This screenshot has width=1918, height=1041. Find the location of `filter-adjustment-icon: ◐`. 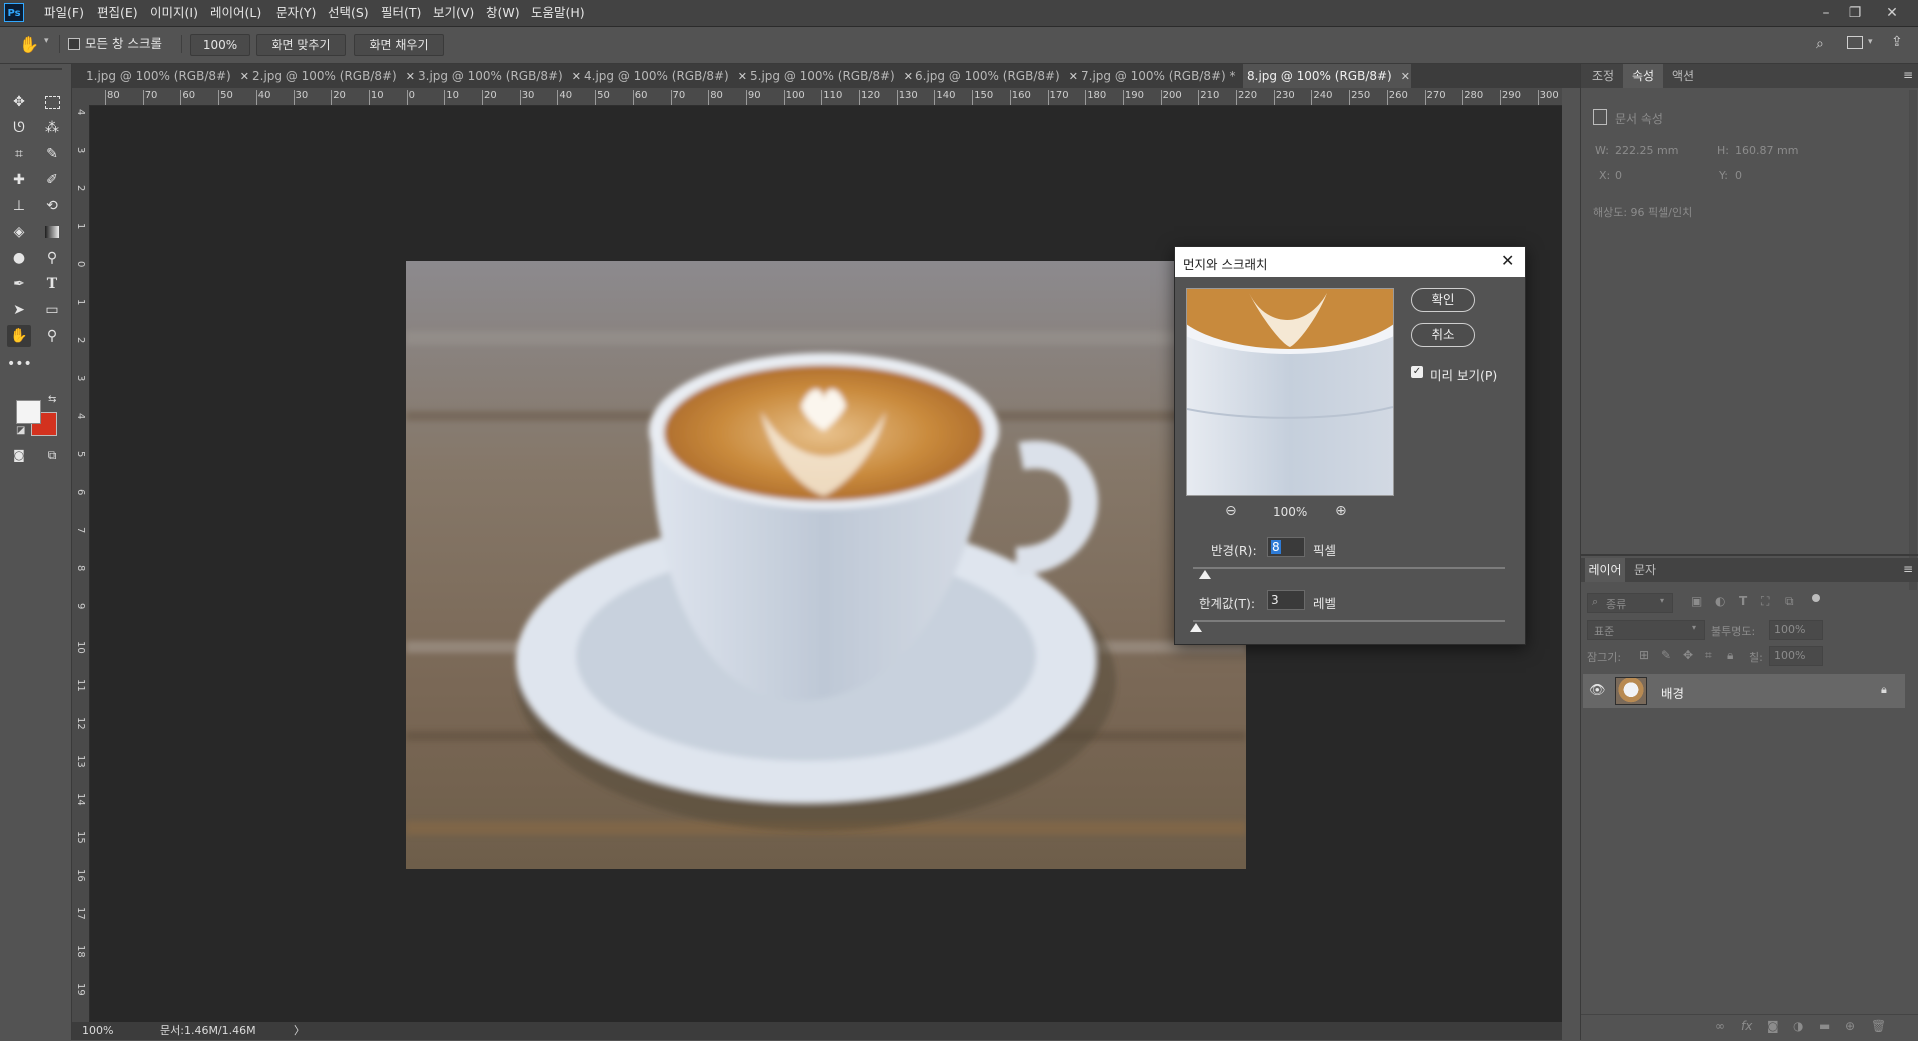

filter-adjustment-icon: ◐ is located at coordinates (1720, 601).